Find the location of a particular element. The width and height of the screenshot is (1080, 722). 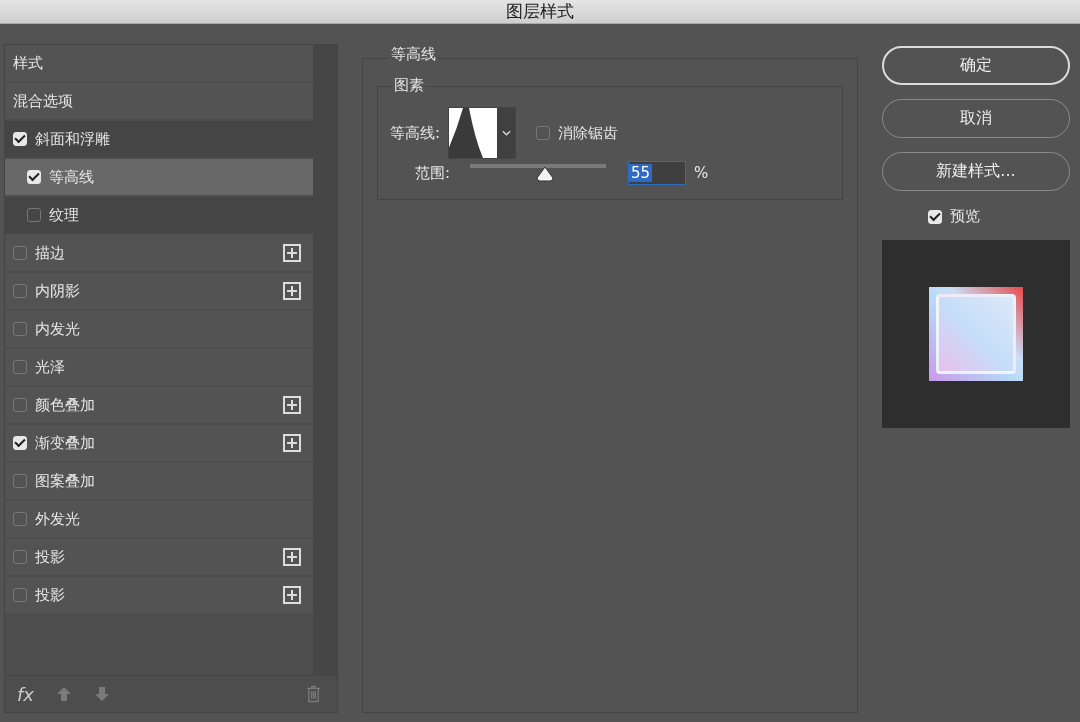

range-input: 55 is located at coordinates (657, 173).